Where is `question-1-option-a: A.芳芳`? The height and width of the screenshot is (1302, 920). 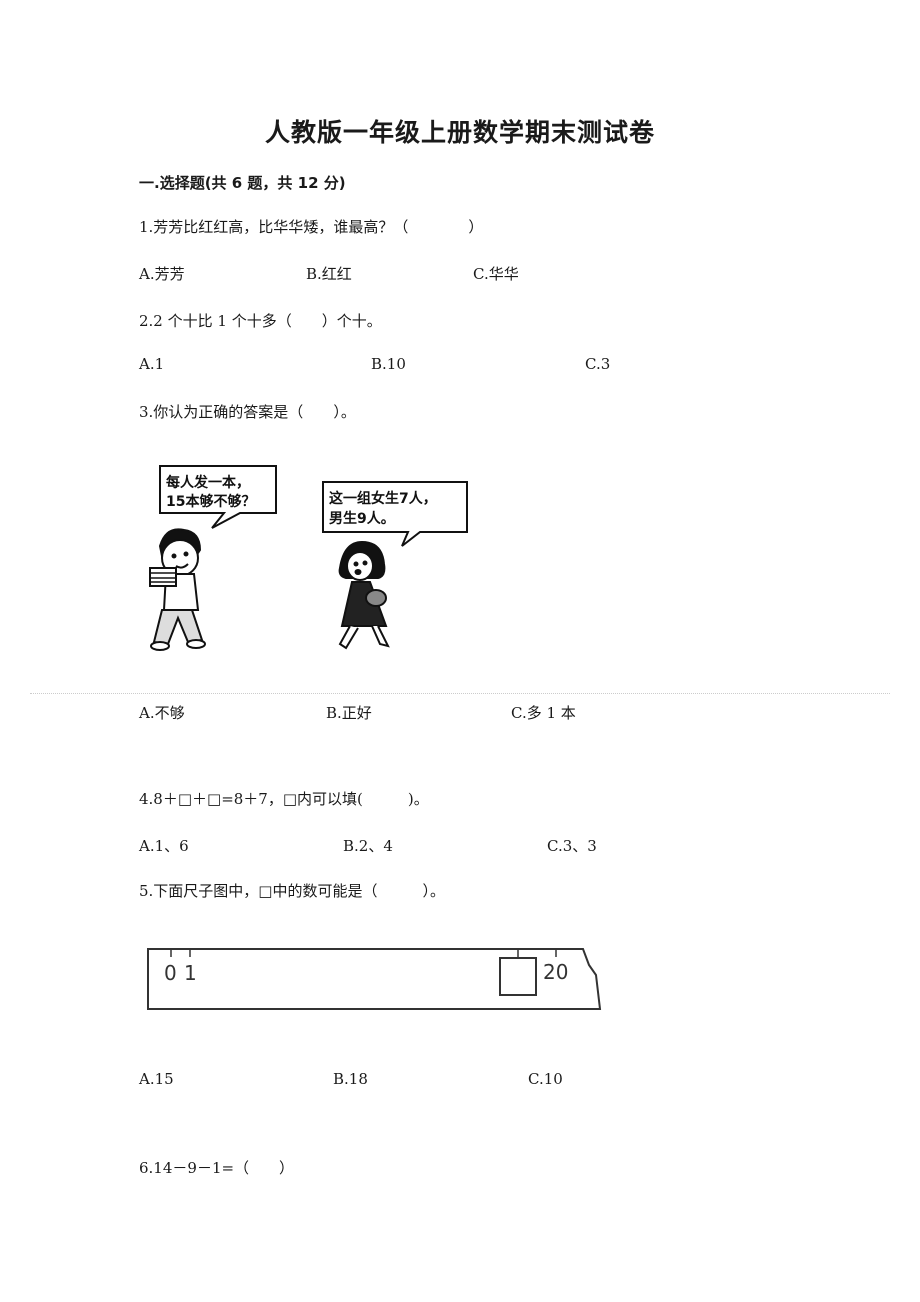
question-1-option-a: A.芳芳 is located at coordinates (162, 273).